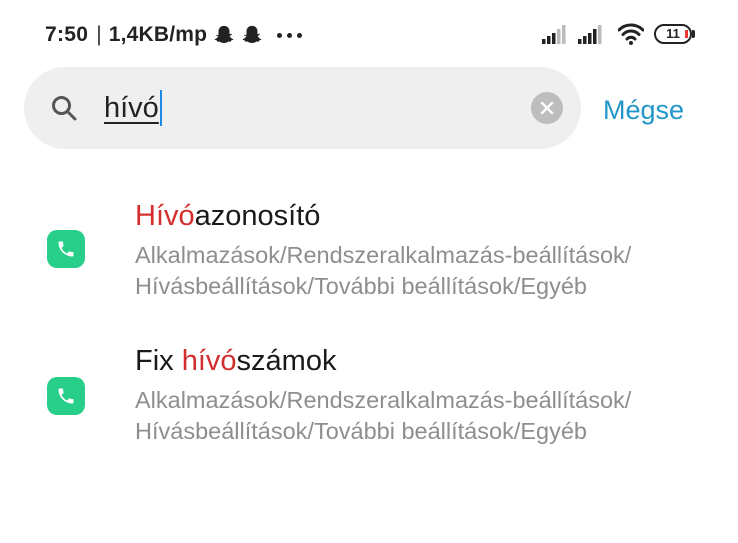 The image size is (738, 543). Describe the element at coordinates (165, 216) in the screenshot. I see `query-highlight: Hívó` at that location.